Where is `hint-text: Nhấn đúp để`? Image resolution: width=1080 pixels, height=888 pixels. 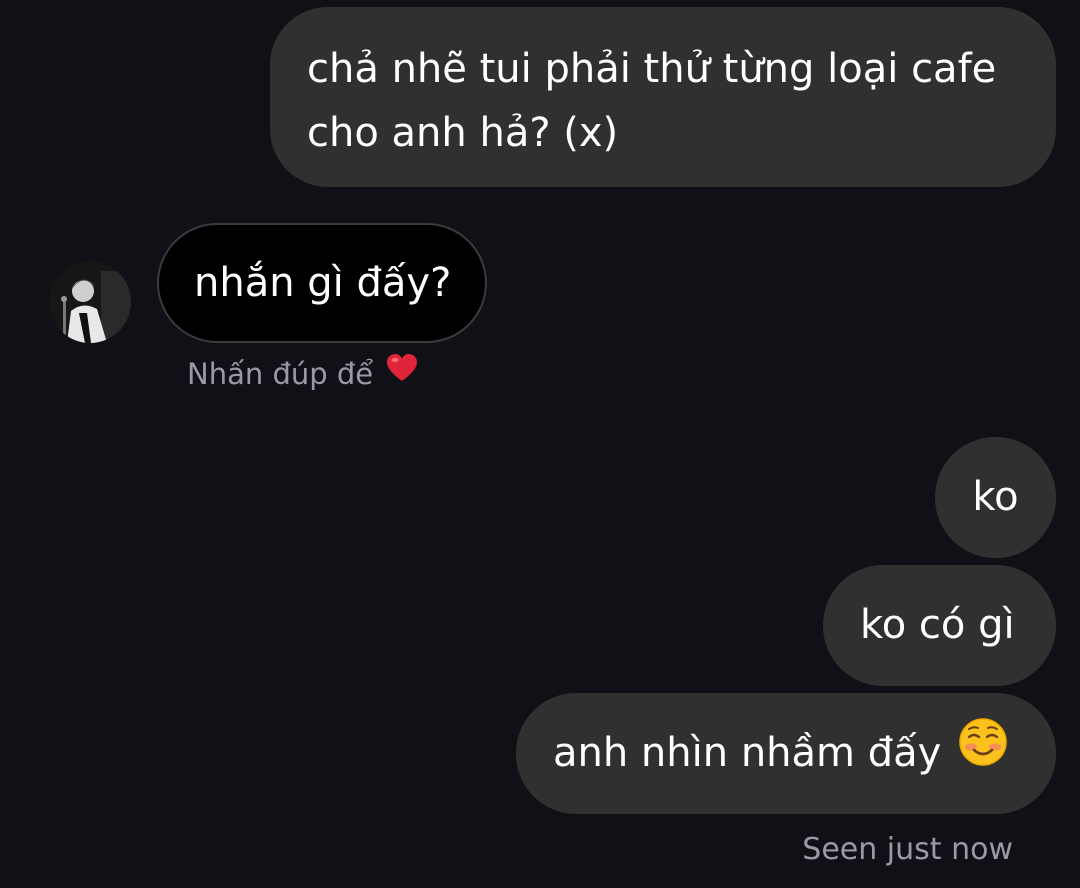 hint-text: Nhấn đúp để is located at coordinates (280, 374).